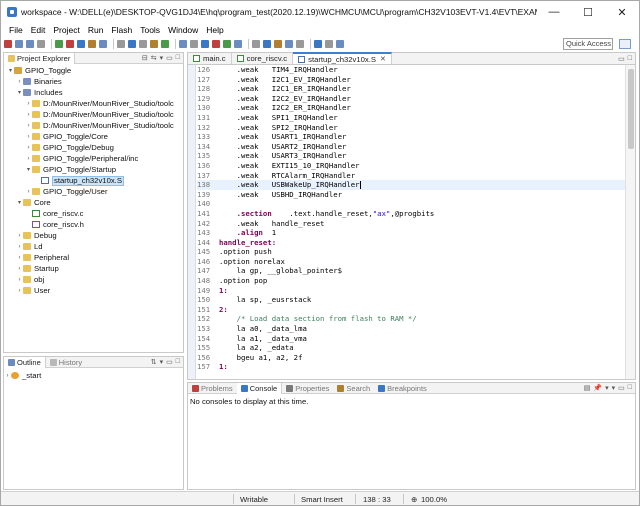 The width and height of the screenshot is (640, 506). Describe the element at coordinates (93, 213) in the screenshot. I see `tree-item: core_riscv.c` at that location.